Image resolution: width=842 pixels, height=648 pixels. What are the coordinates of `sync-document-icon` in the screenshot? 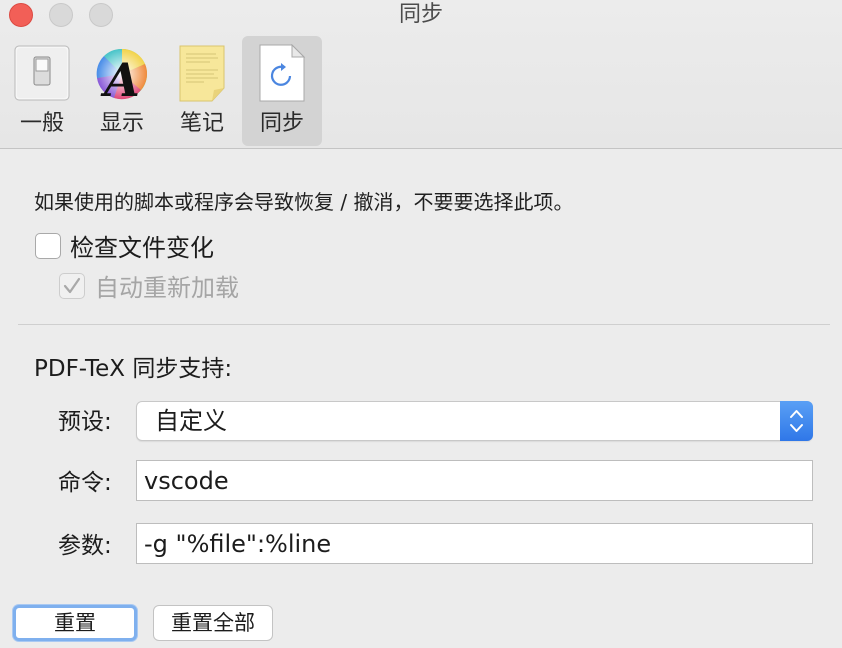 It's located at (282, 73).